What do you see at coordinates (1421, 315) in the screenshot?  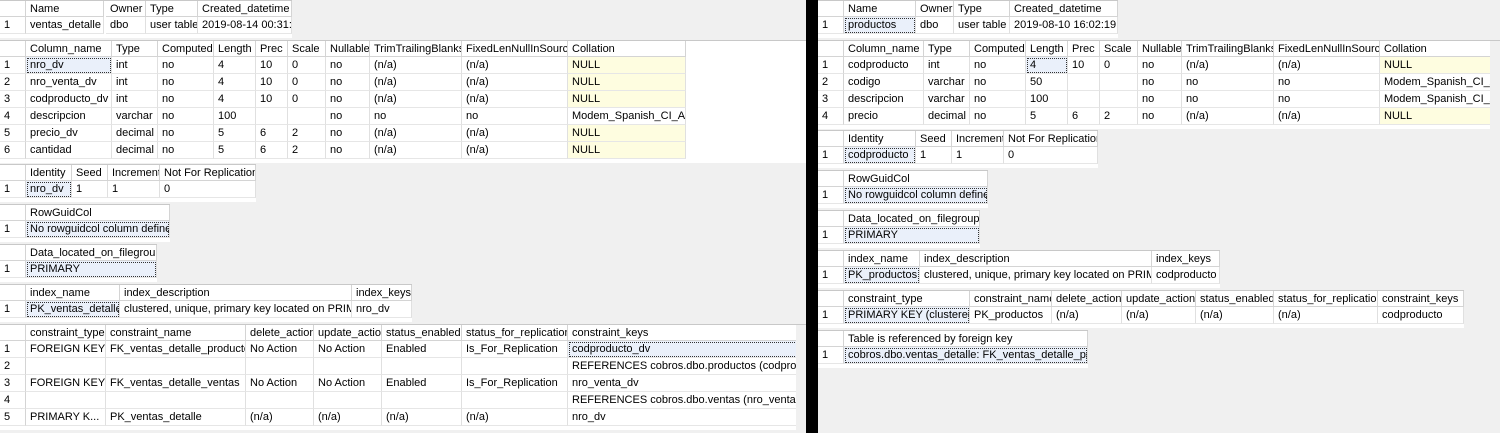 I see `table-cell: codproducto` at bounding box center [1421, 315].